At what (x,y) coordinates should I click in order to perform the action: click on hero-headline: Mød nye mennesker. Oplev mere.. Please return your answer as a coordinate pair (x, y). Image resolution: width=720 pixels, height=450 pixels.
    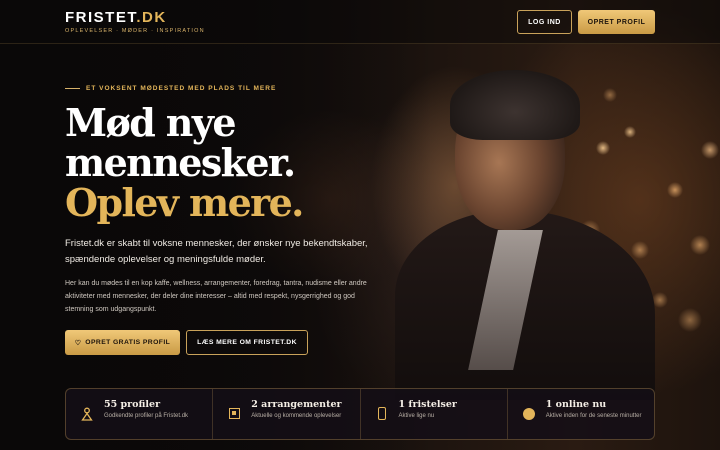
    Looking at the image, I should click on (184, 162).